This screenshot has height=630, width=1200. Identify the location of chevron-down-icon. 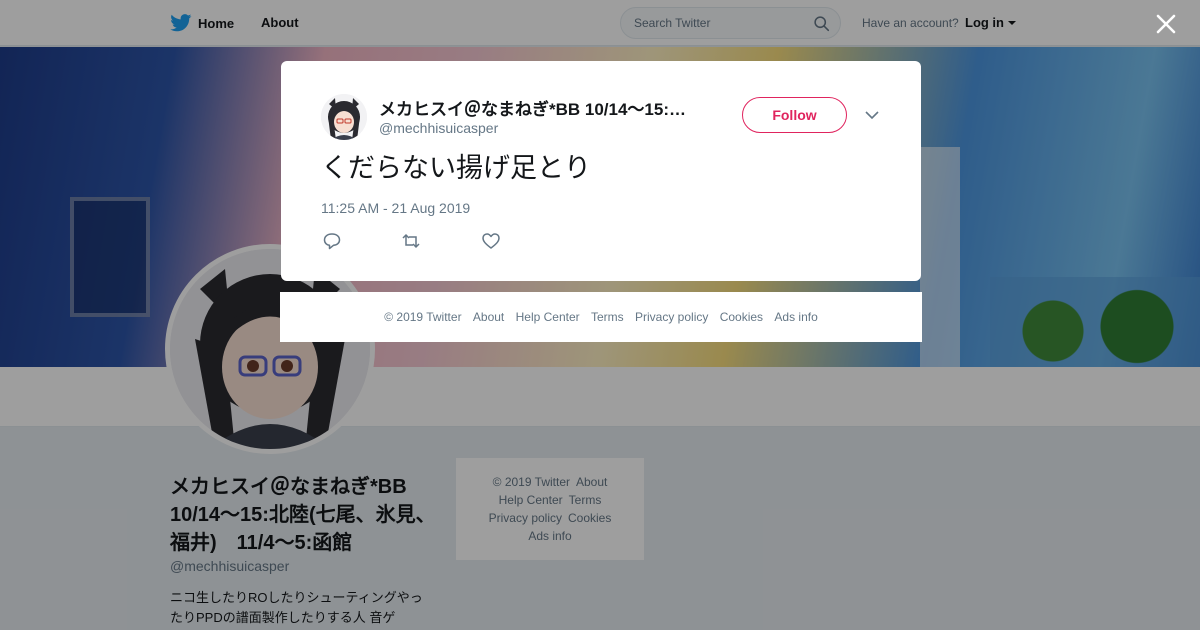
(872, 115).